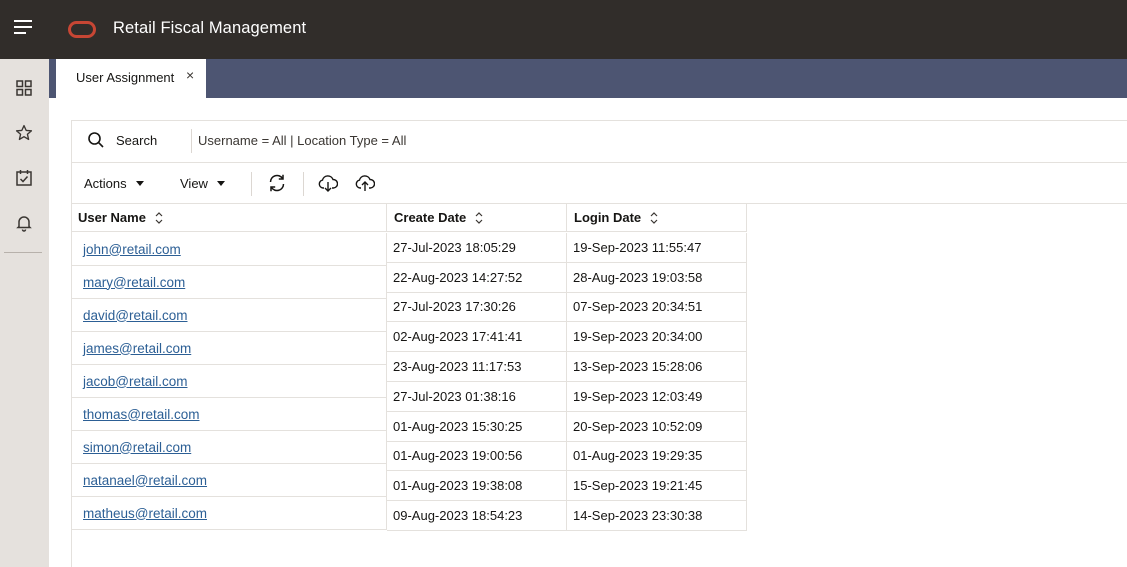 This screenshot has width=1127, height=567. I want to click on login-date-cell: 20-Sep-2023 10:52:09, so click(657, 426).